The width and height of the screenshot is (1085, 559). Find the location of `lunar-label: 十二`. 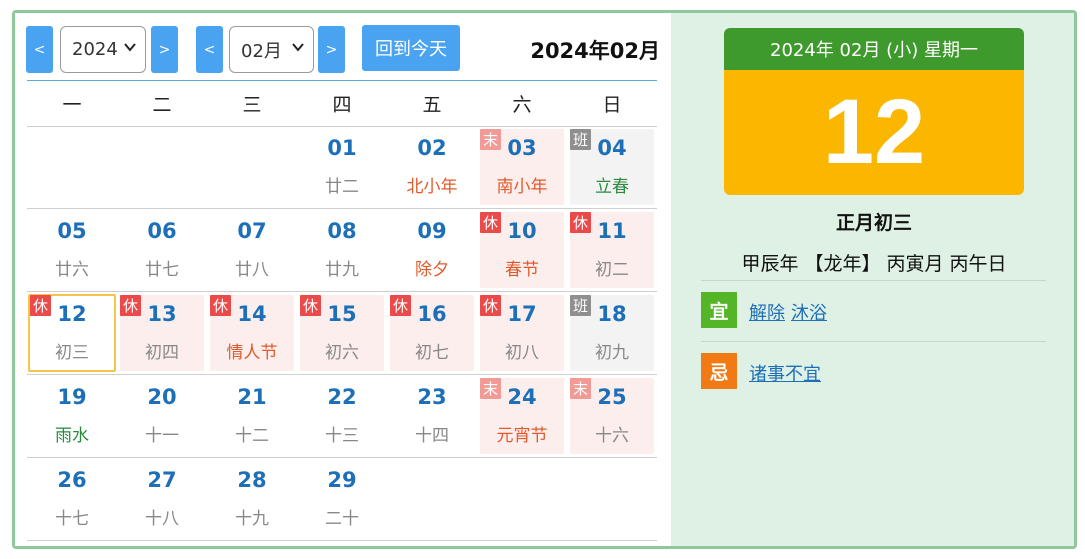

lunar-label: 十二 is located at coordinates (252, 436).